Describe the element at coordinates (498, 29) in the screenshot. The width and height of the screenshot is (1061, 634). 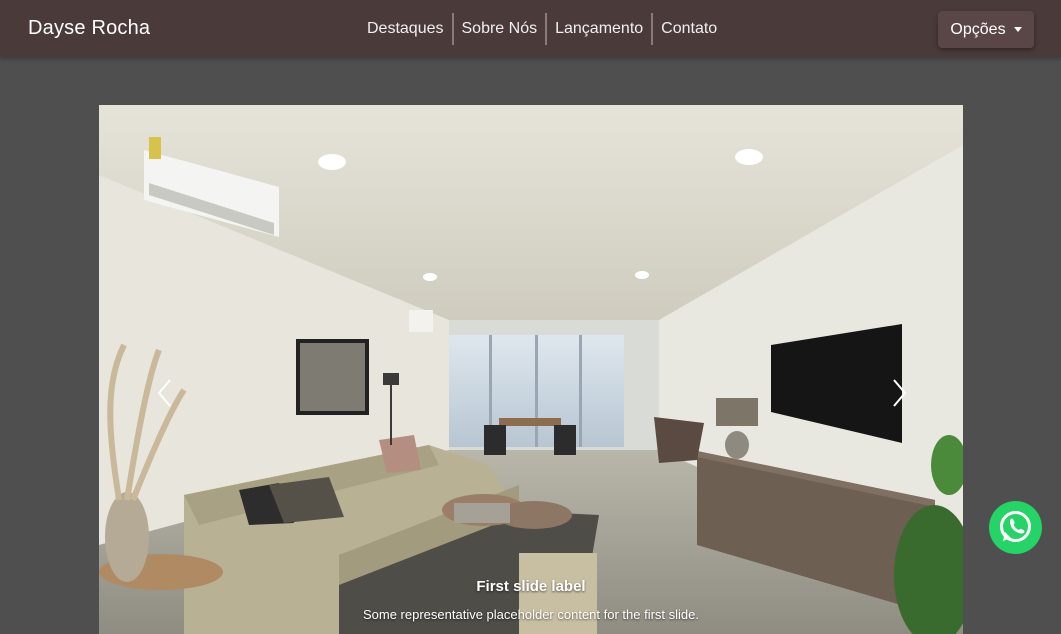
I see `nav-link-sobre-nos: Sobre Nós` at that location.